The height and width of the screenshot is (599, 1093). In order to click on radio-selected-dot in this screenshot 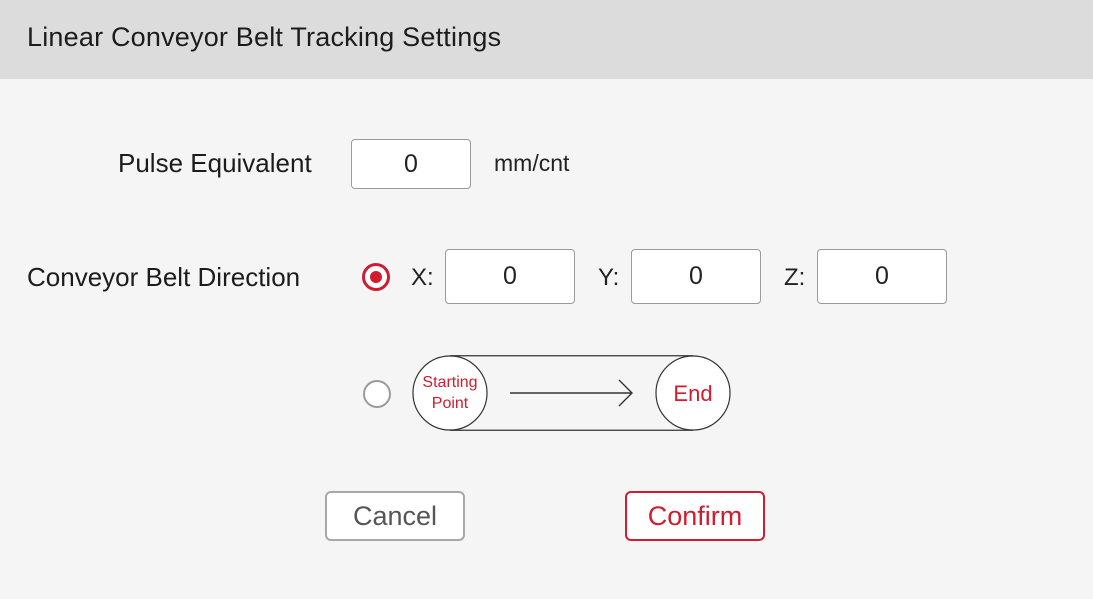, I will do `click(376, 277)`.